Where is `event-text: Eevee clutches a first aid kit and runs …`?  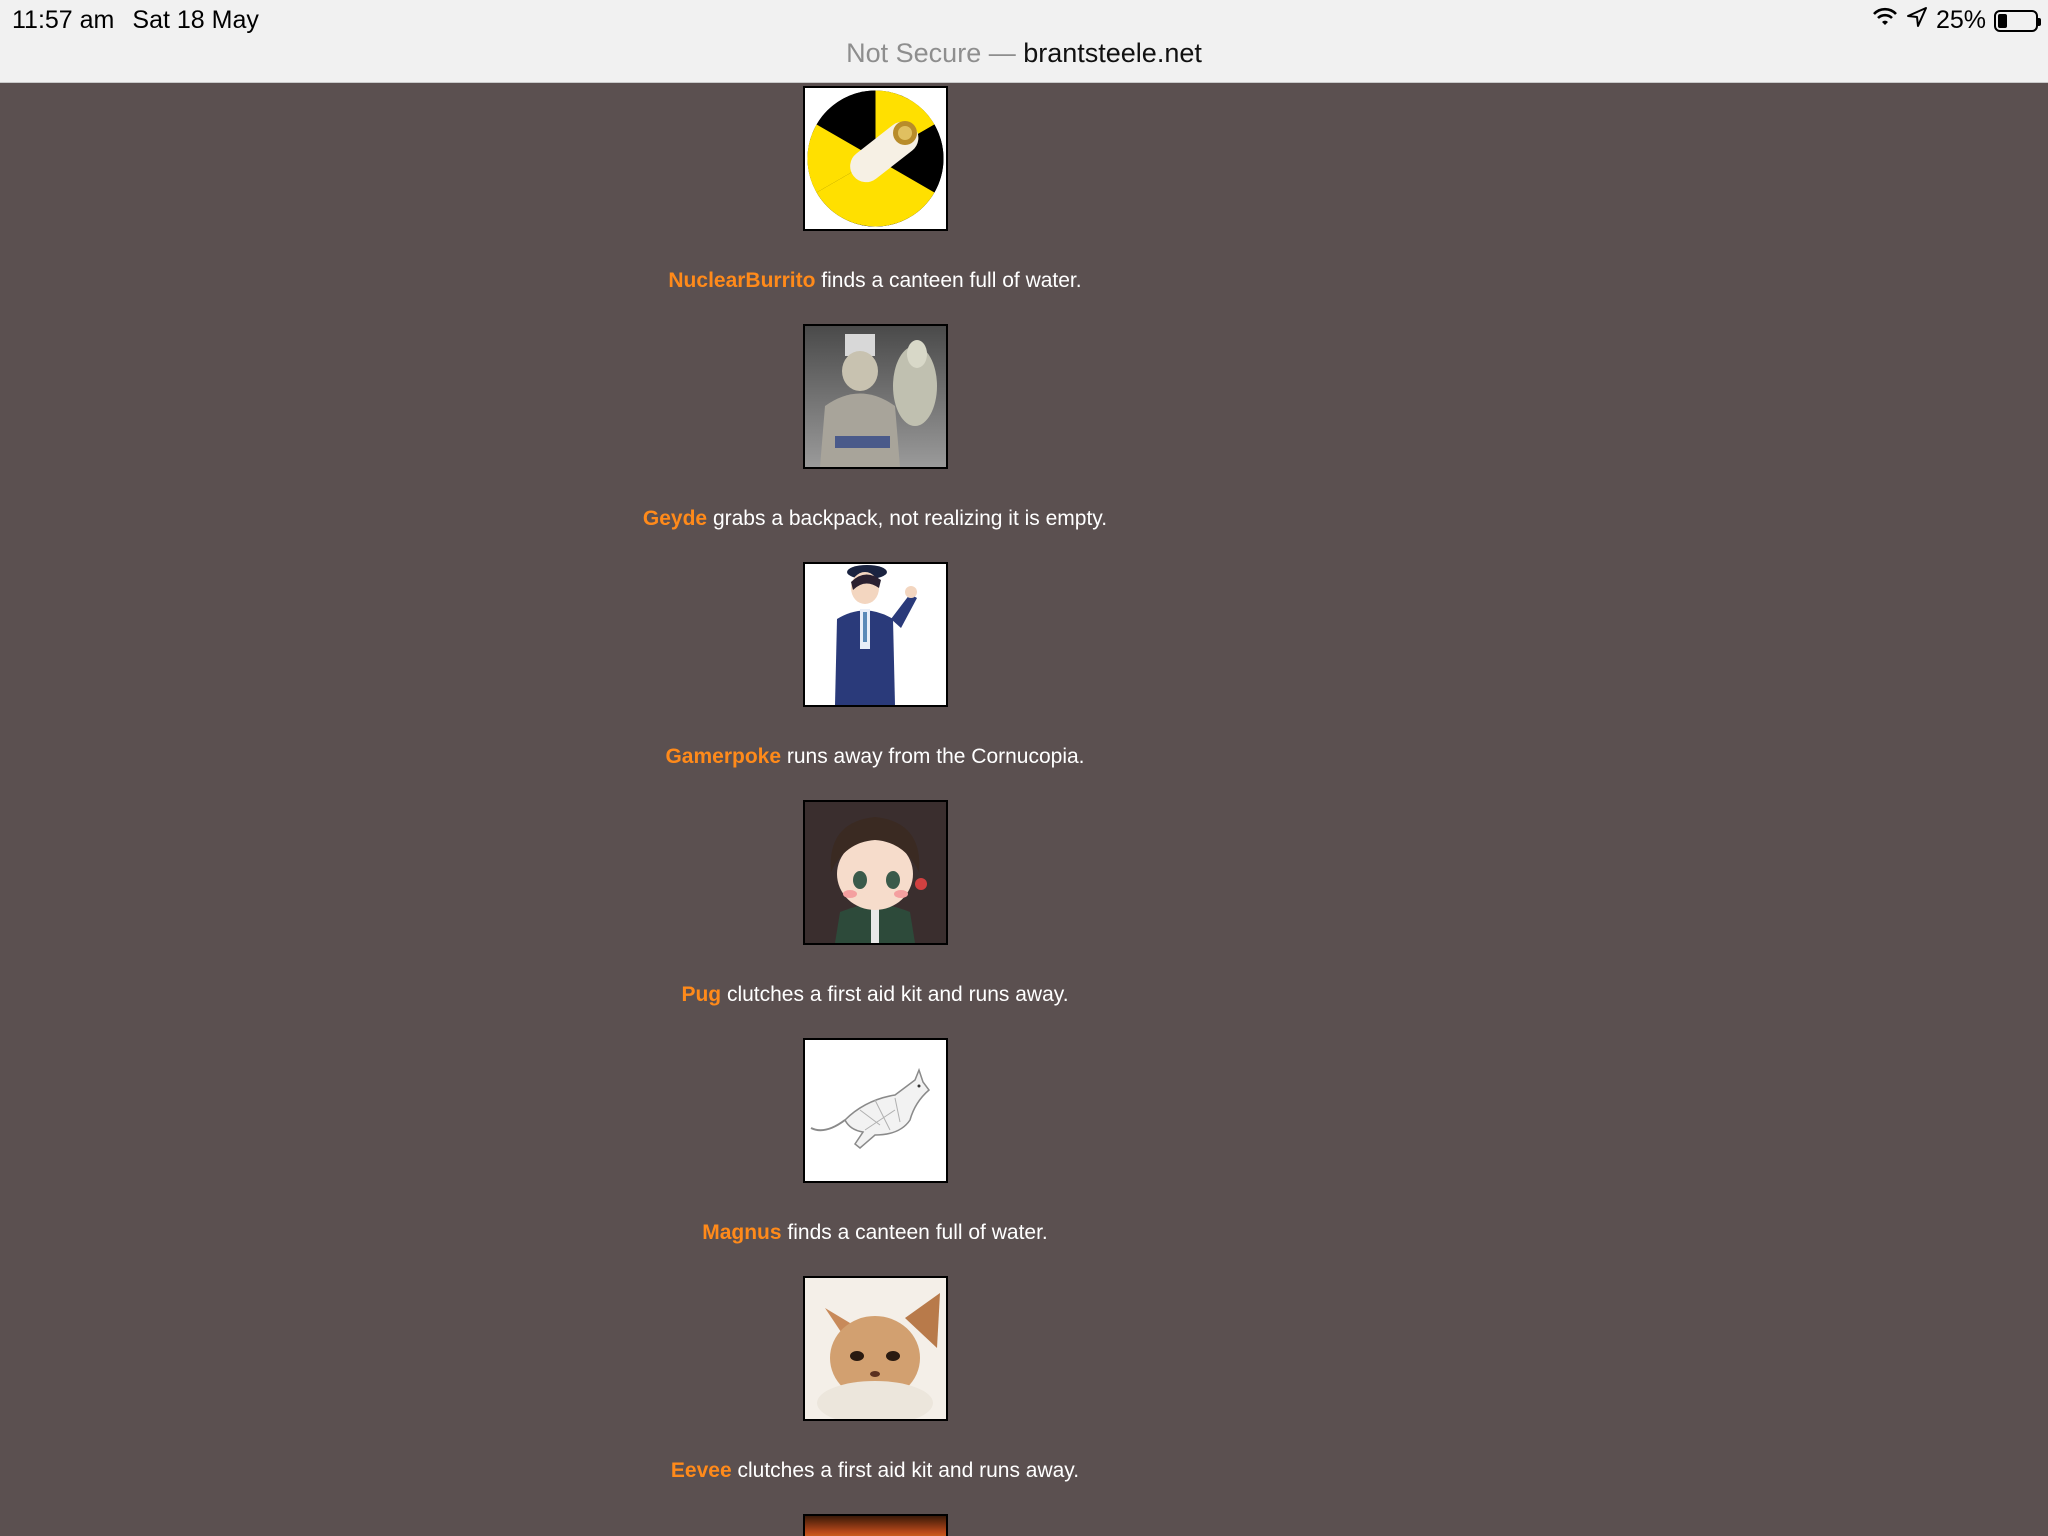
event-text: Eevee clutches a first aid kit and runs … is located at coordinates (875, 1471).